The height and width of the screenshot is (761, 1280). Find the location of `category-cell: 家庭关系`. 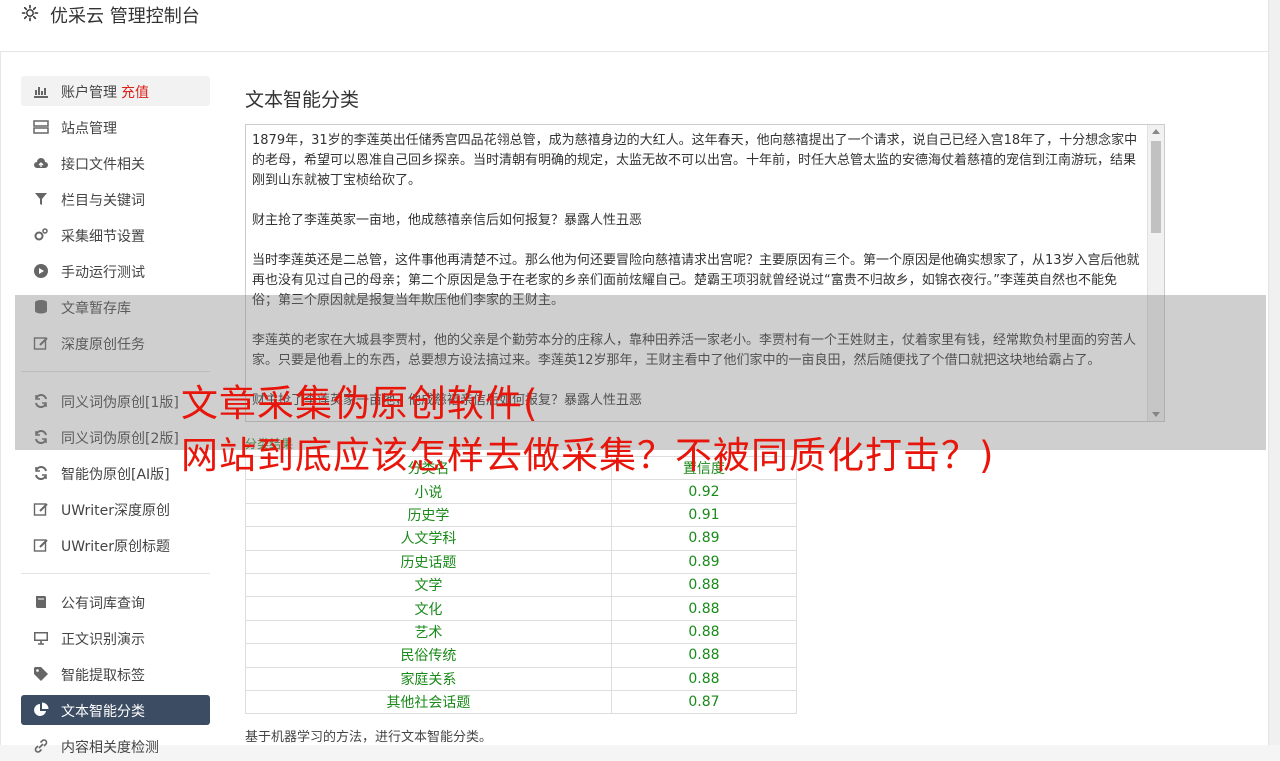

category-cell: 家庭关系 is located at coordinates (428, 678).